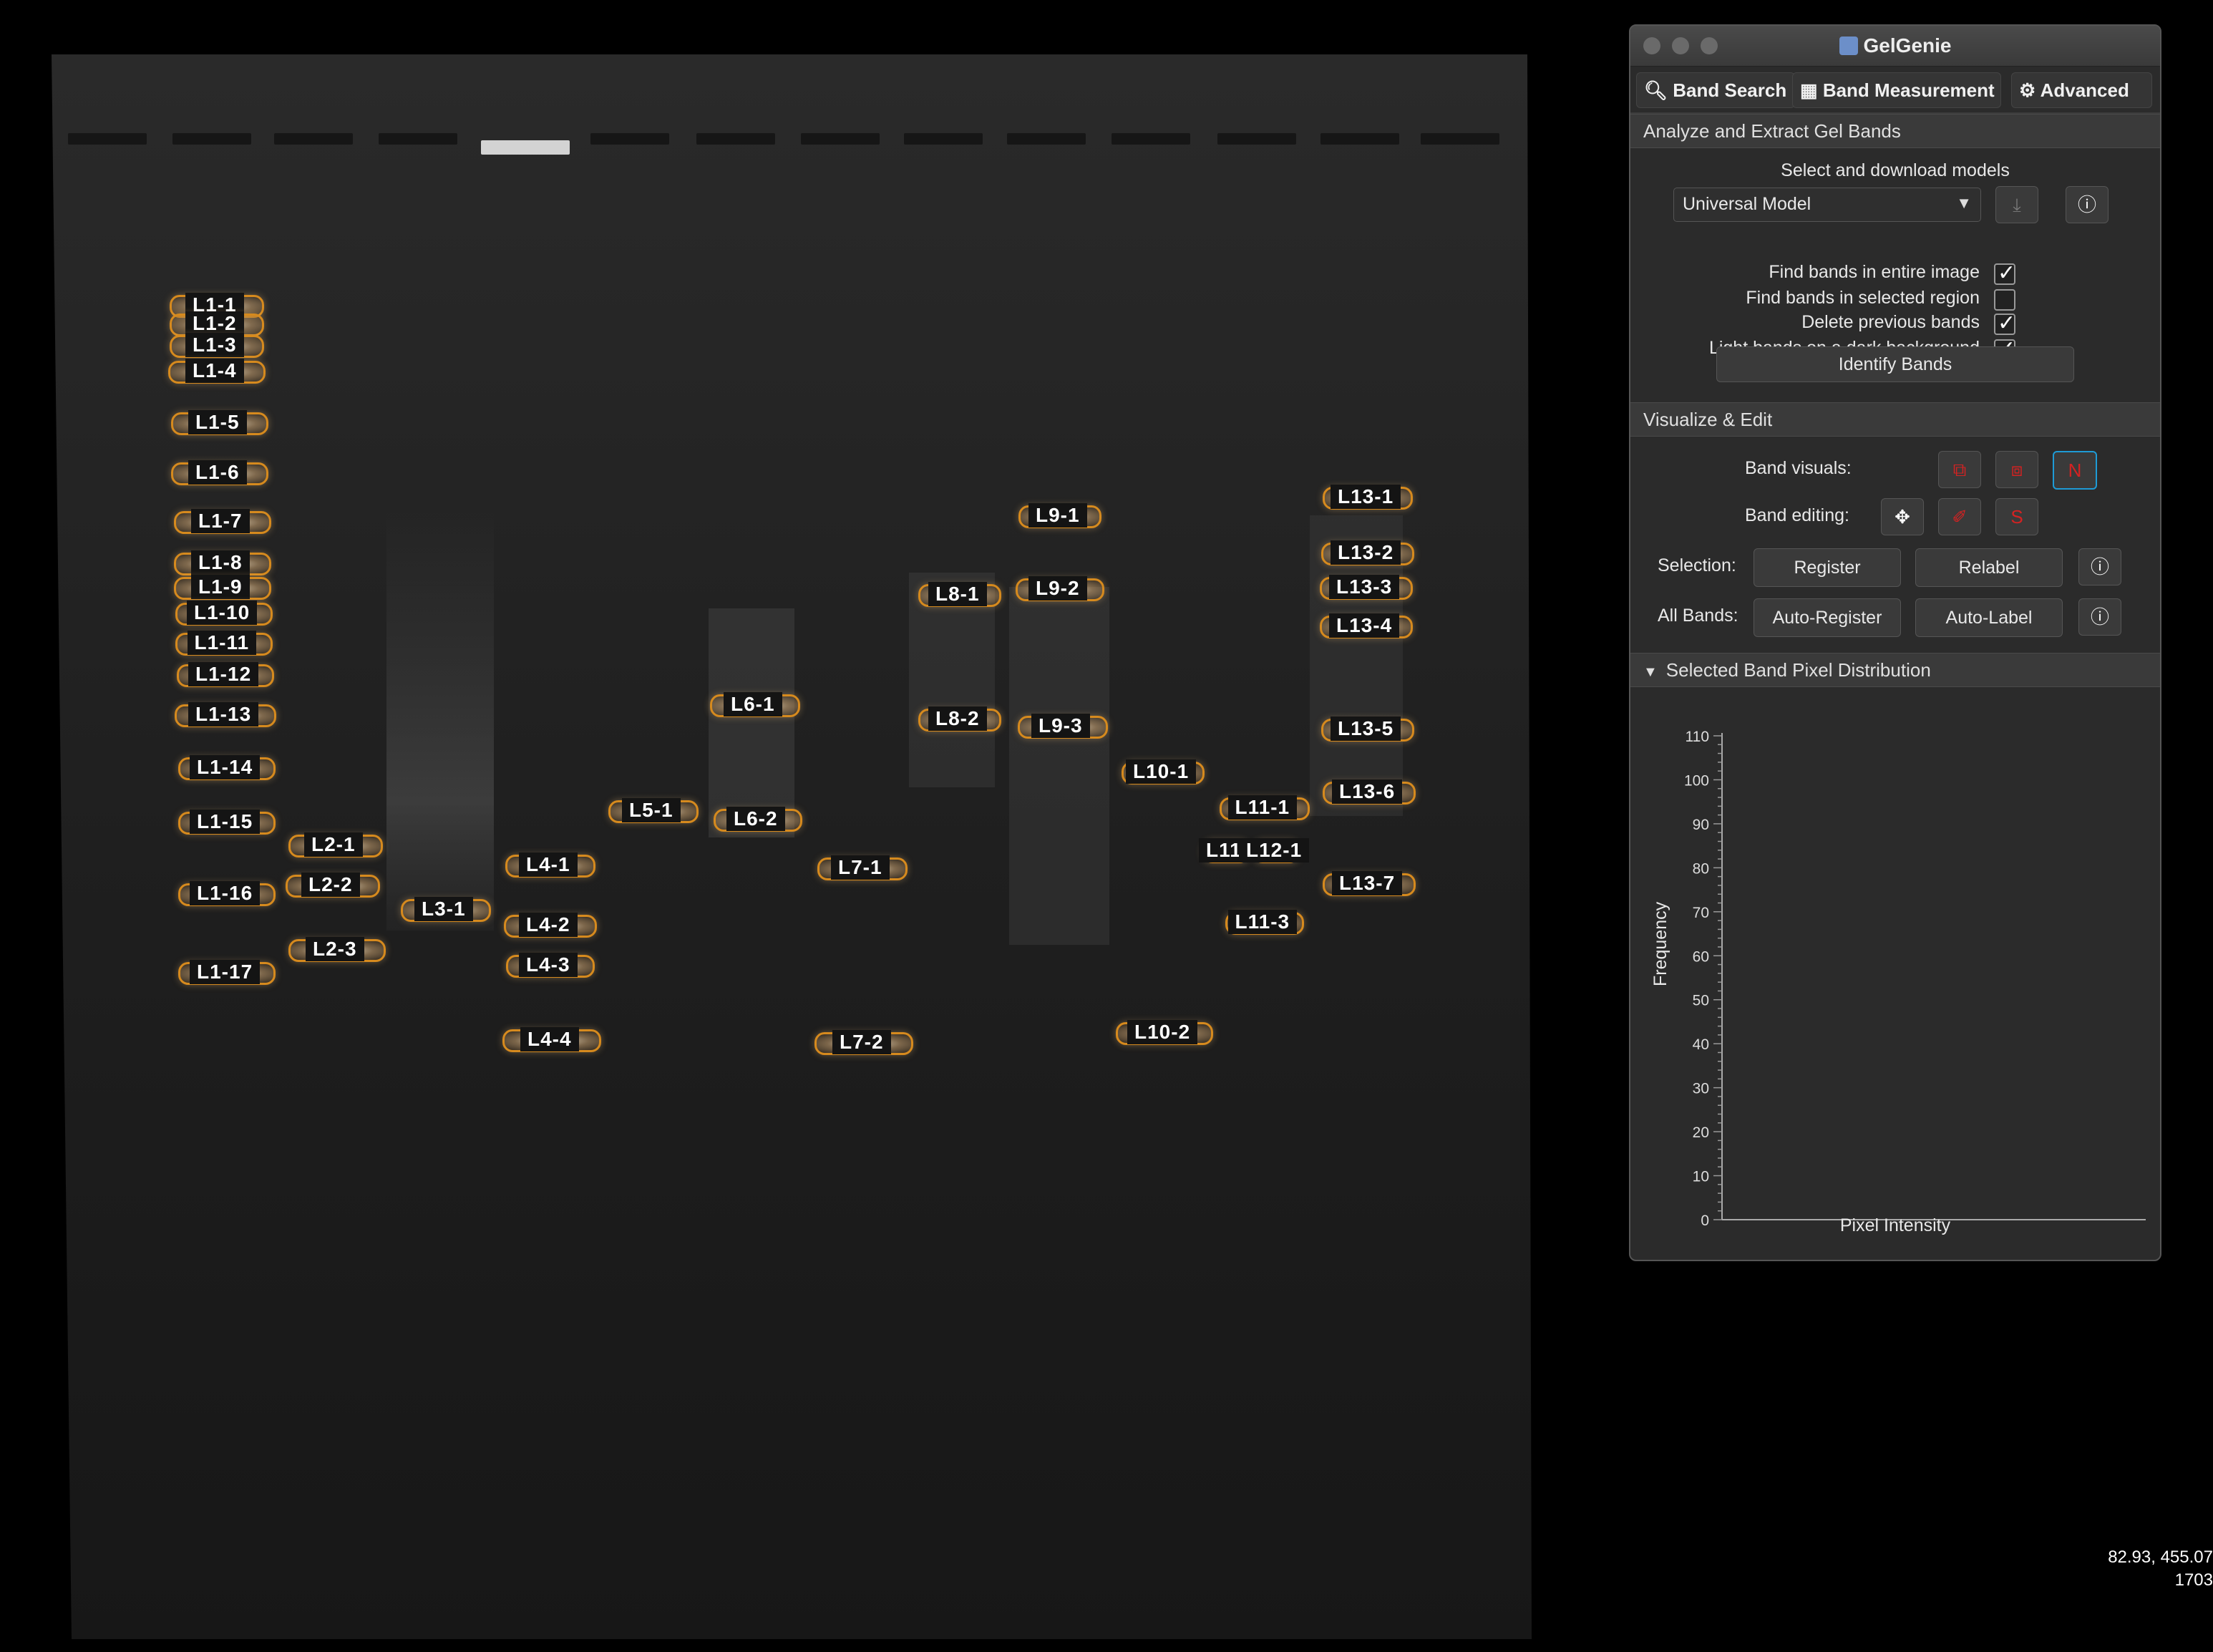  Describe the element at coordinates (1660, 943) in the screenshot. I see `chart-ylabel: Frequency` at that location.